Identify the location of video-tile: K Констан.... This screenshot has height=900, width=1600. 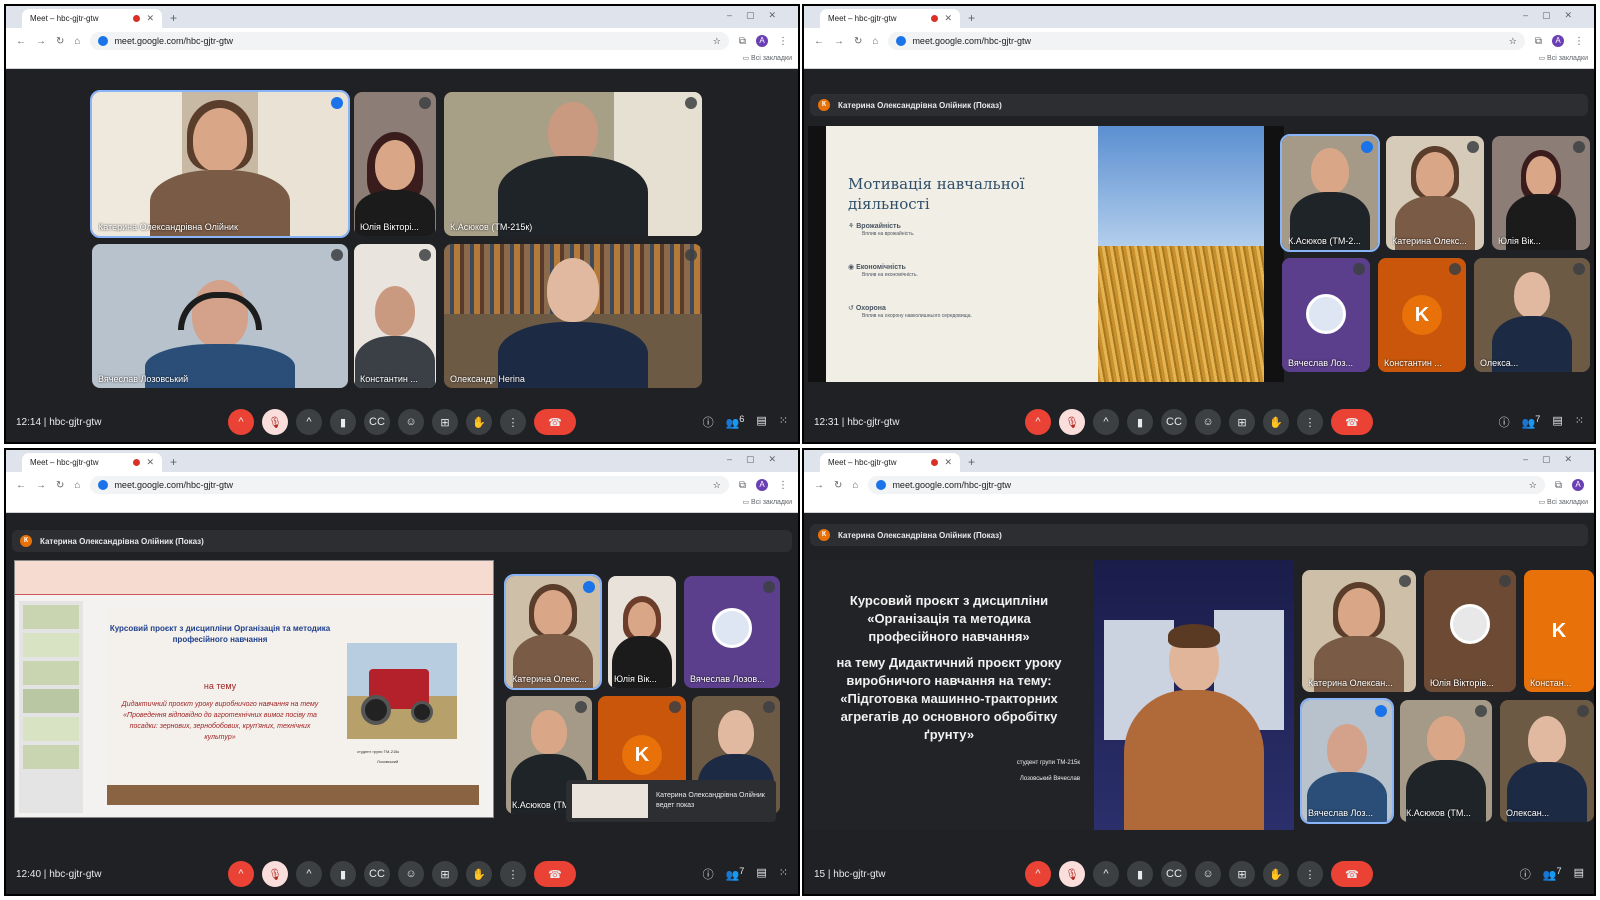
(1559, 631).